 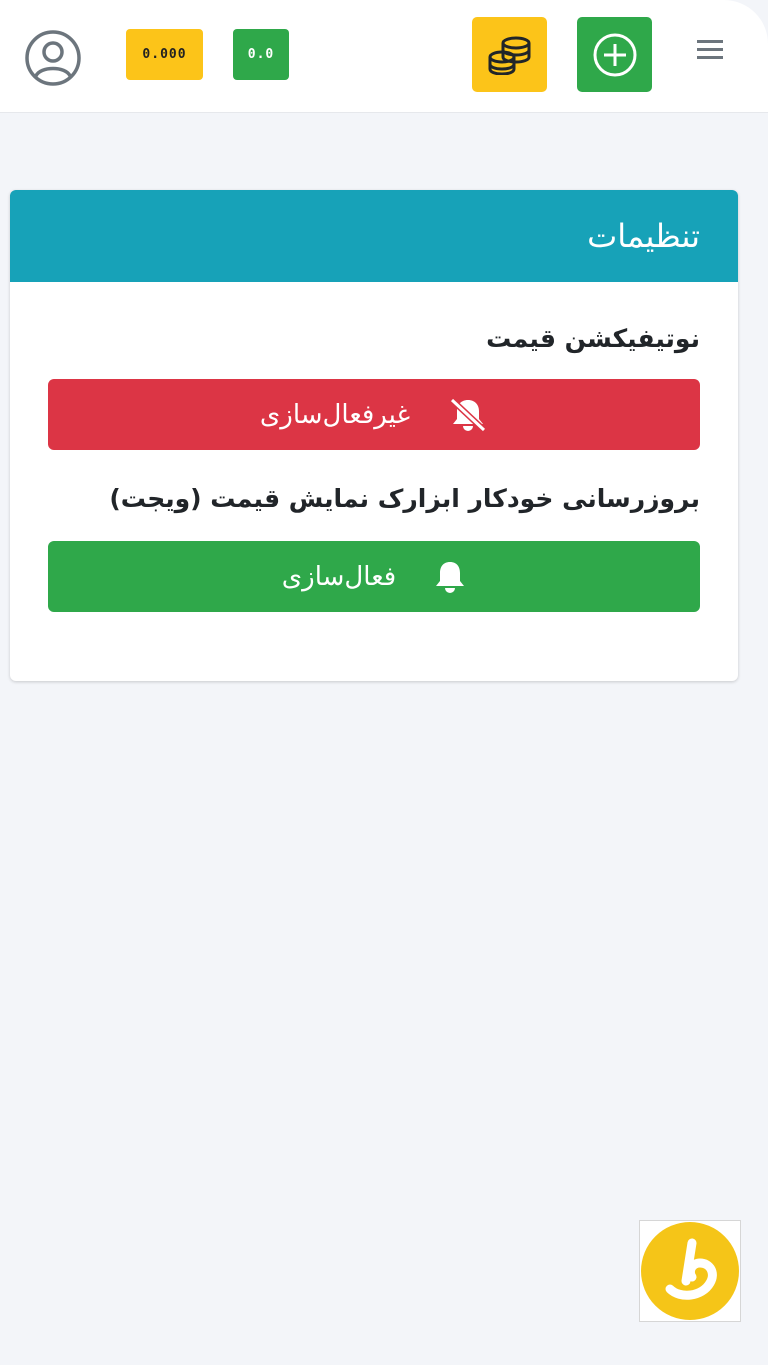 I want to click on plus-circle-icon, so click(x=614, y=54).